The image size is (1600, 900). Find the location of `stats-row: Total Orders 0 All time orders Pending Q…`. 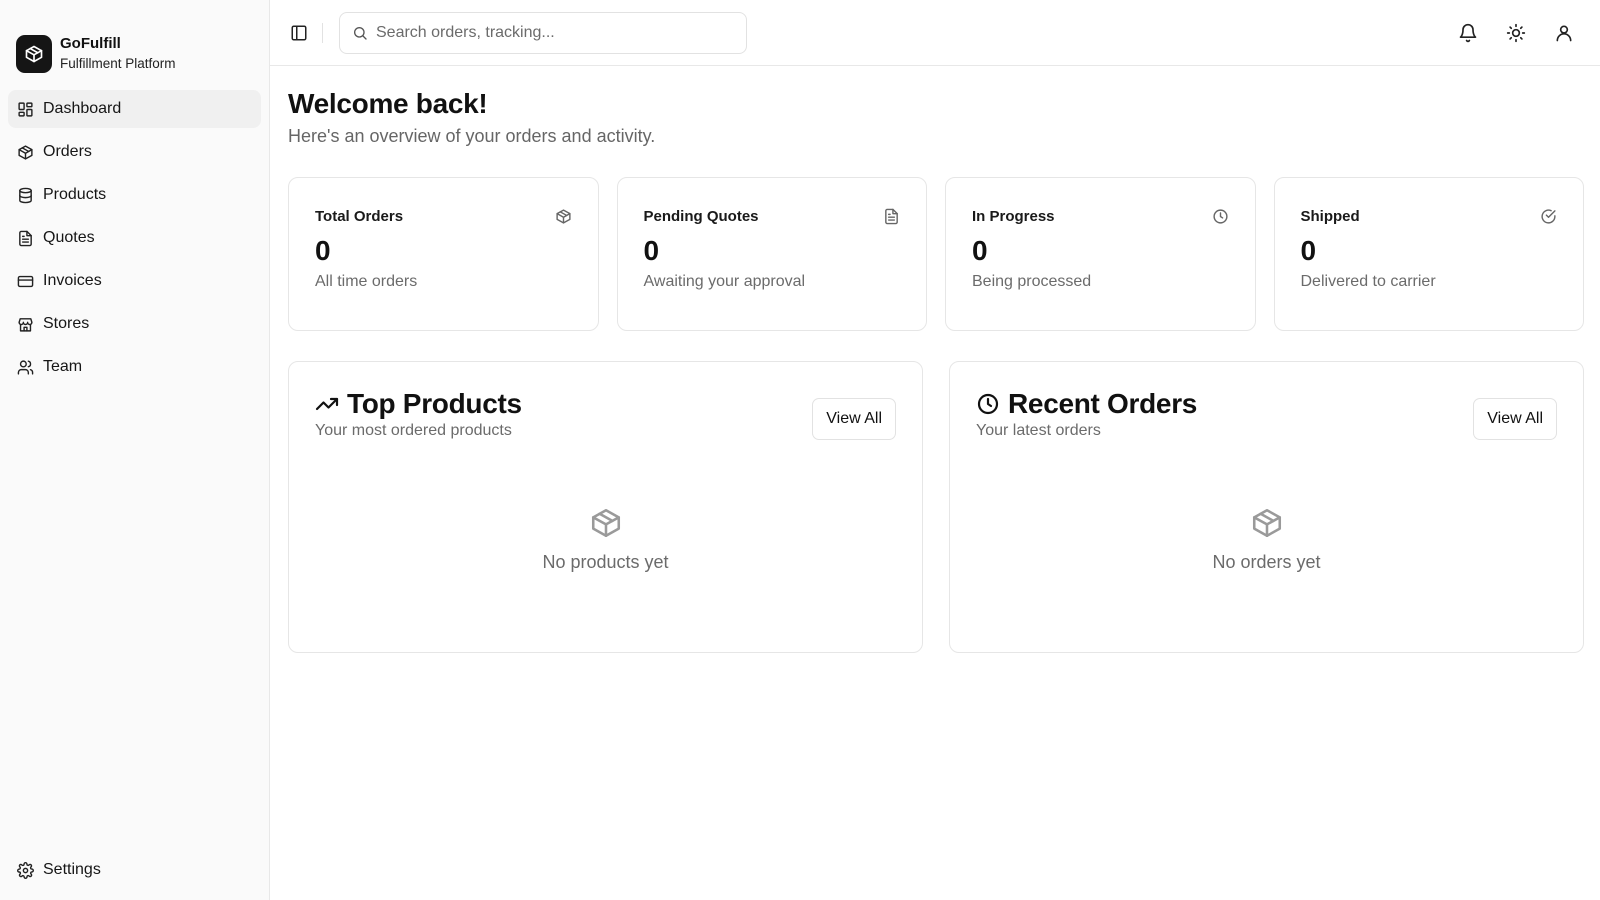

stats-row: Total Orders 0 All time orders Pending Q… is located at coordinates (936, 254).